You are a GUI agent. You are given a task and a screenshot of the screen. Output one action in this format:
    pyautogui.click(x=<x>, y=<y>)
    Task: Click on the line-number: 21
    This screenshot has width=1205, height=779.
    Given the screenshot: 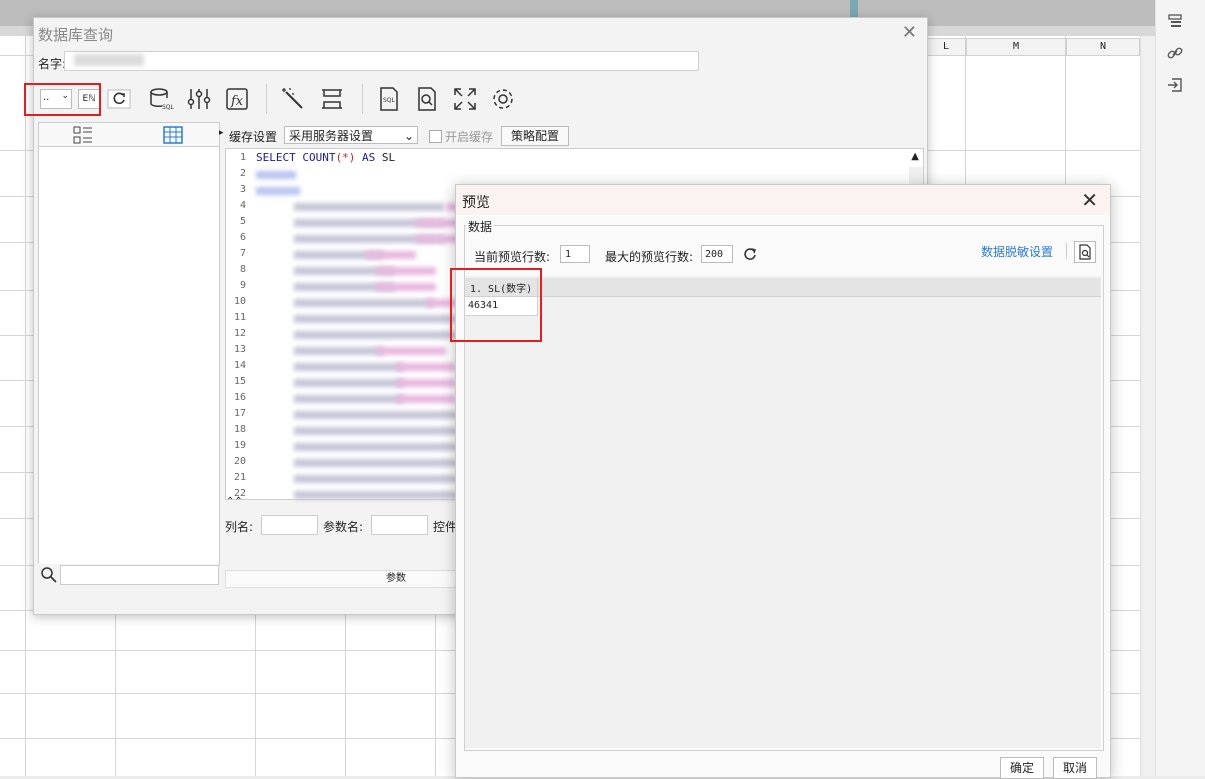 What is the action you would take?
    pyautogui.click(x=239, y=477)
    